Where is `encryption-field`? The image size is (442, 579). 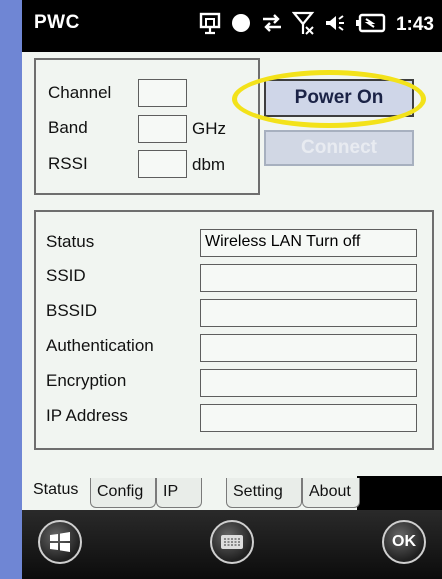
encryption-field is located at coordinates (308, 383).